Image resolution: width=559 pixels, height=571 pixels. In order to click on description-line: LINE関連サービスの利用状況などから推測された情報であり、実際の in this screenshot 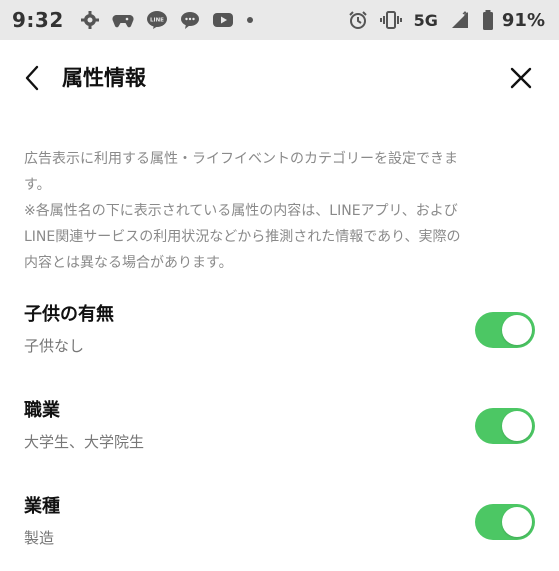, I will do `click(242, 237)`.